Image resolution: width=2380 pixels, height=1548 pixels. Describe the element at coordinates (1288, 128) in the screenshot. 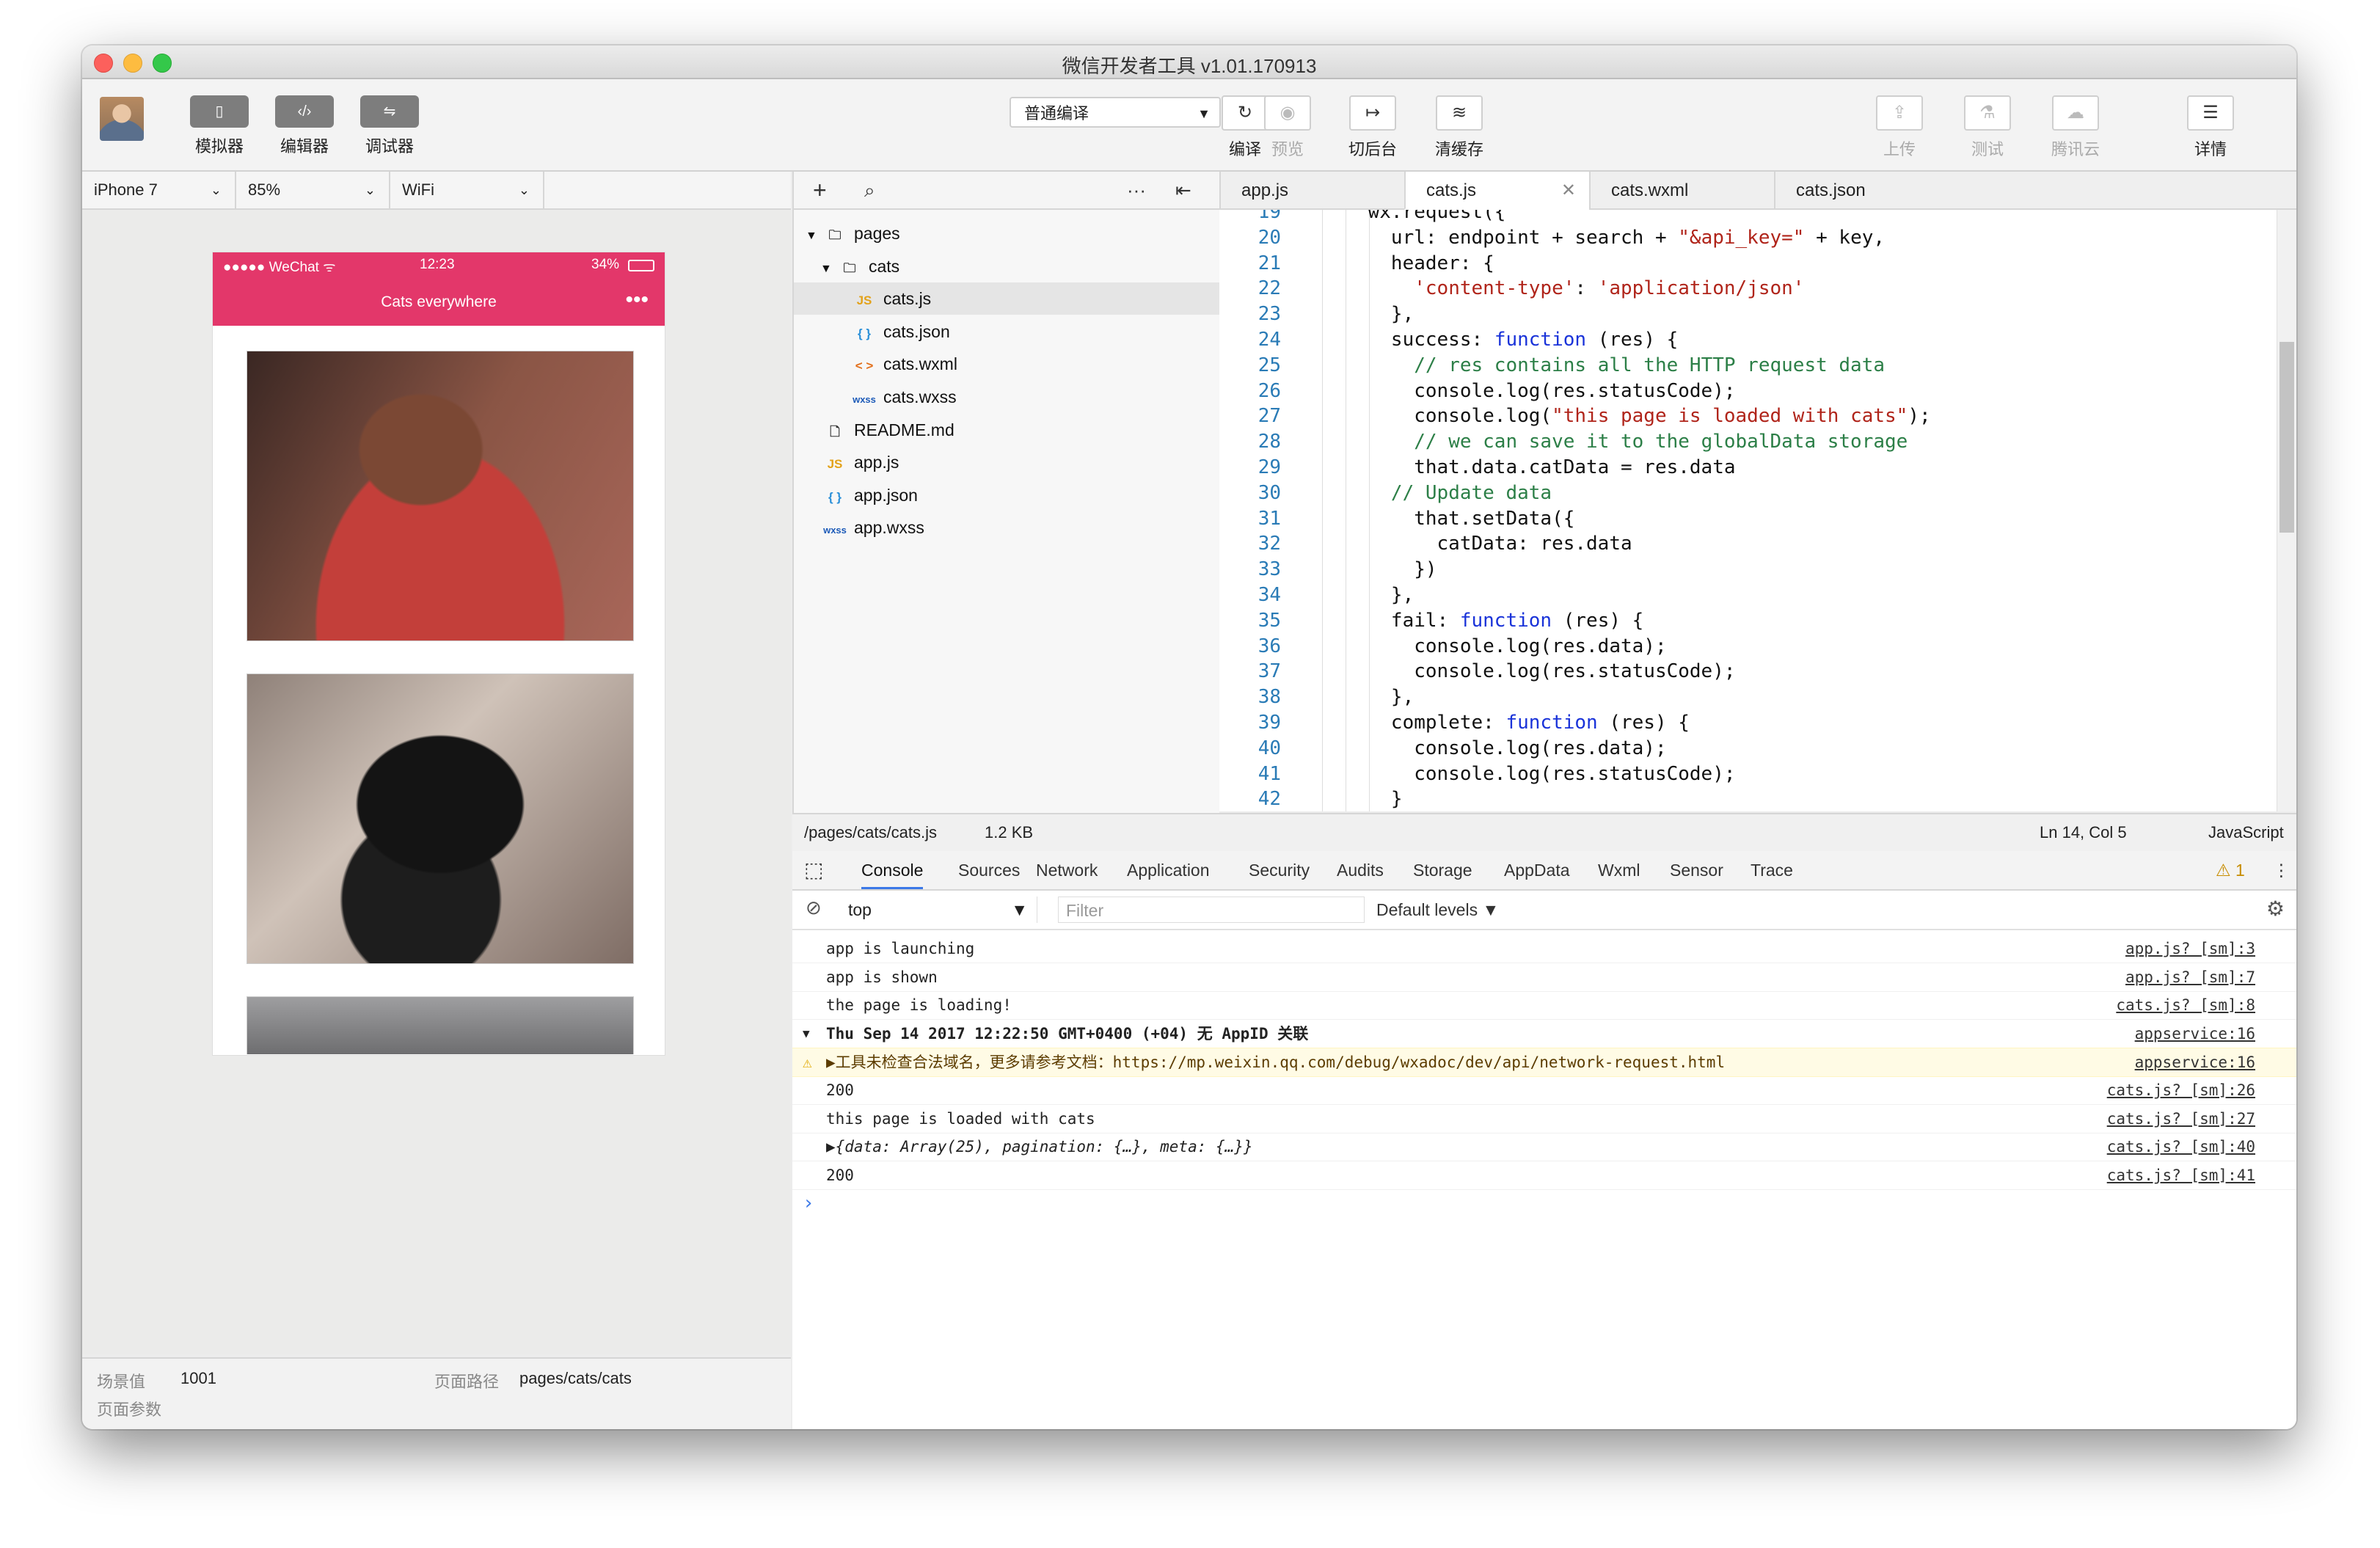

I see `preview-button: ◉ 预览` at that location.